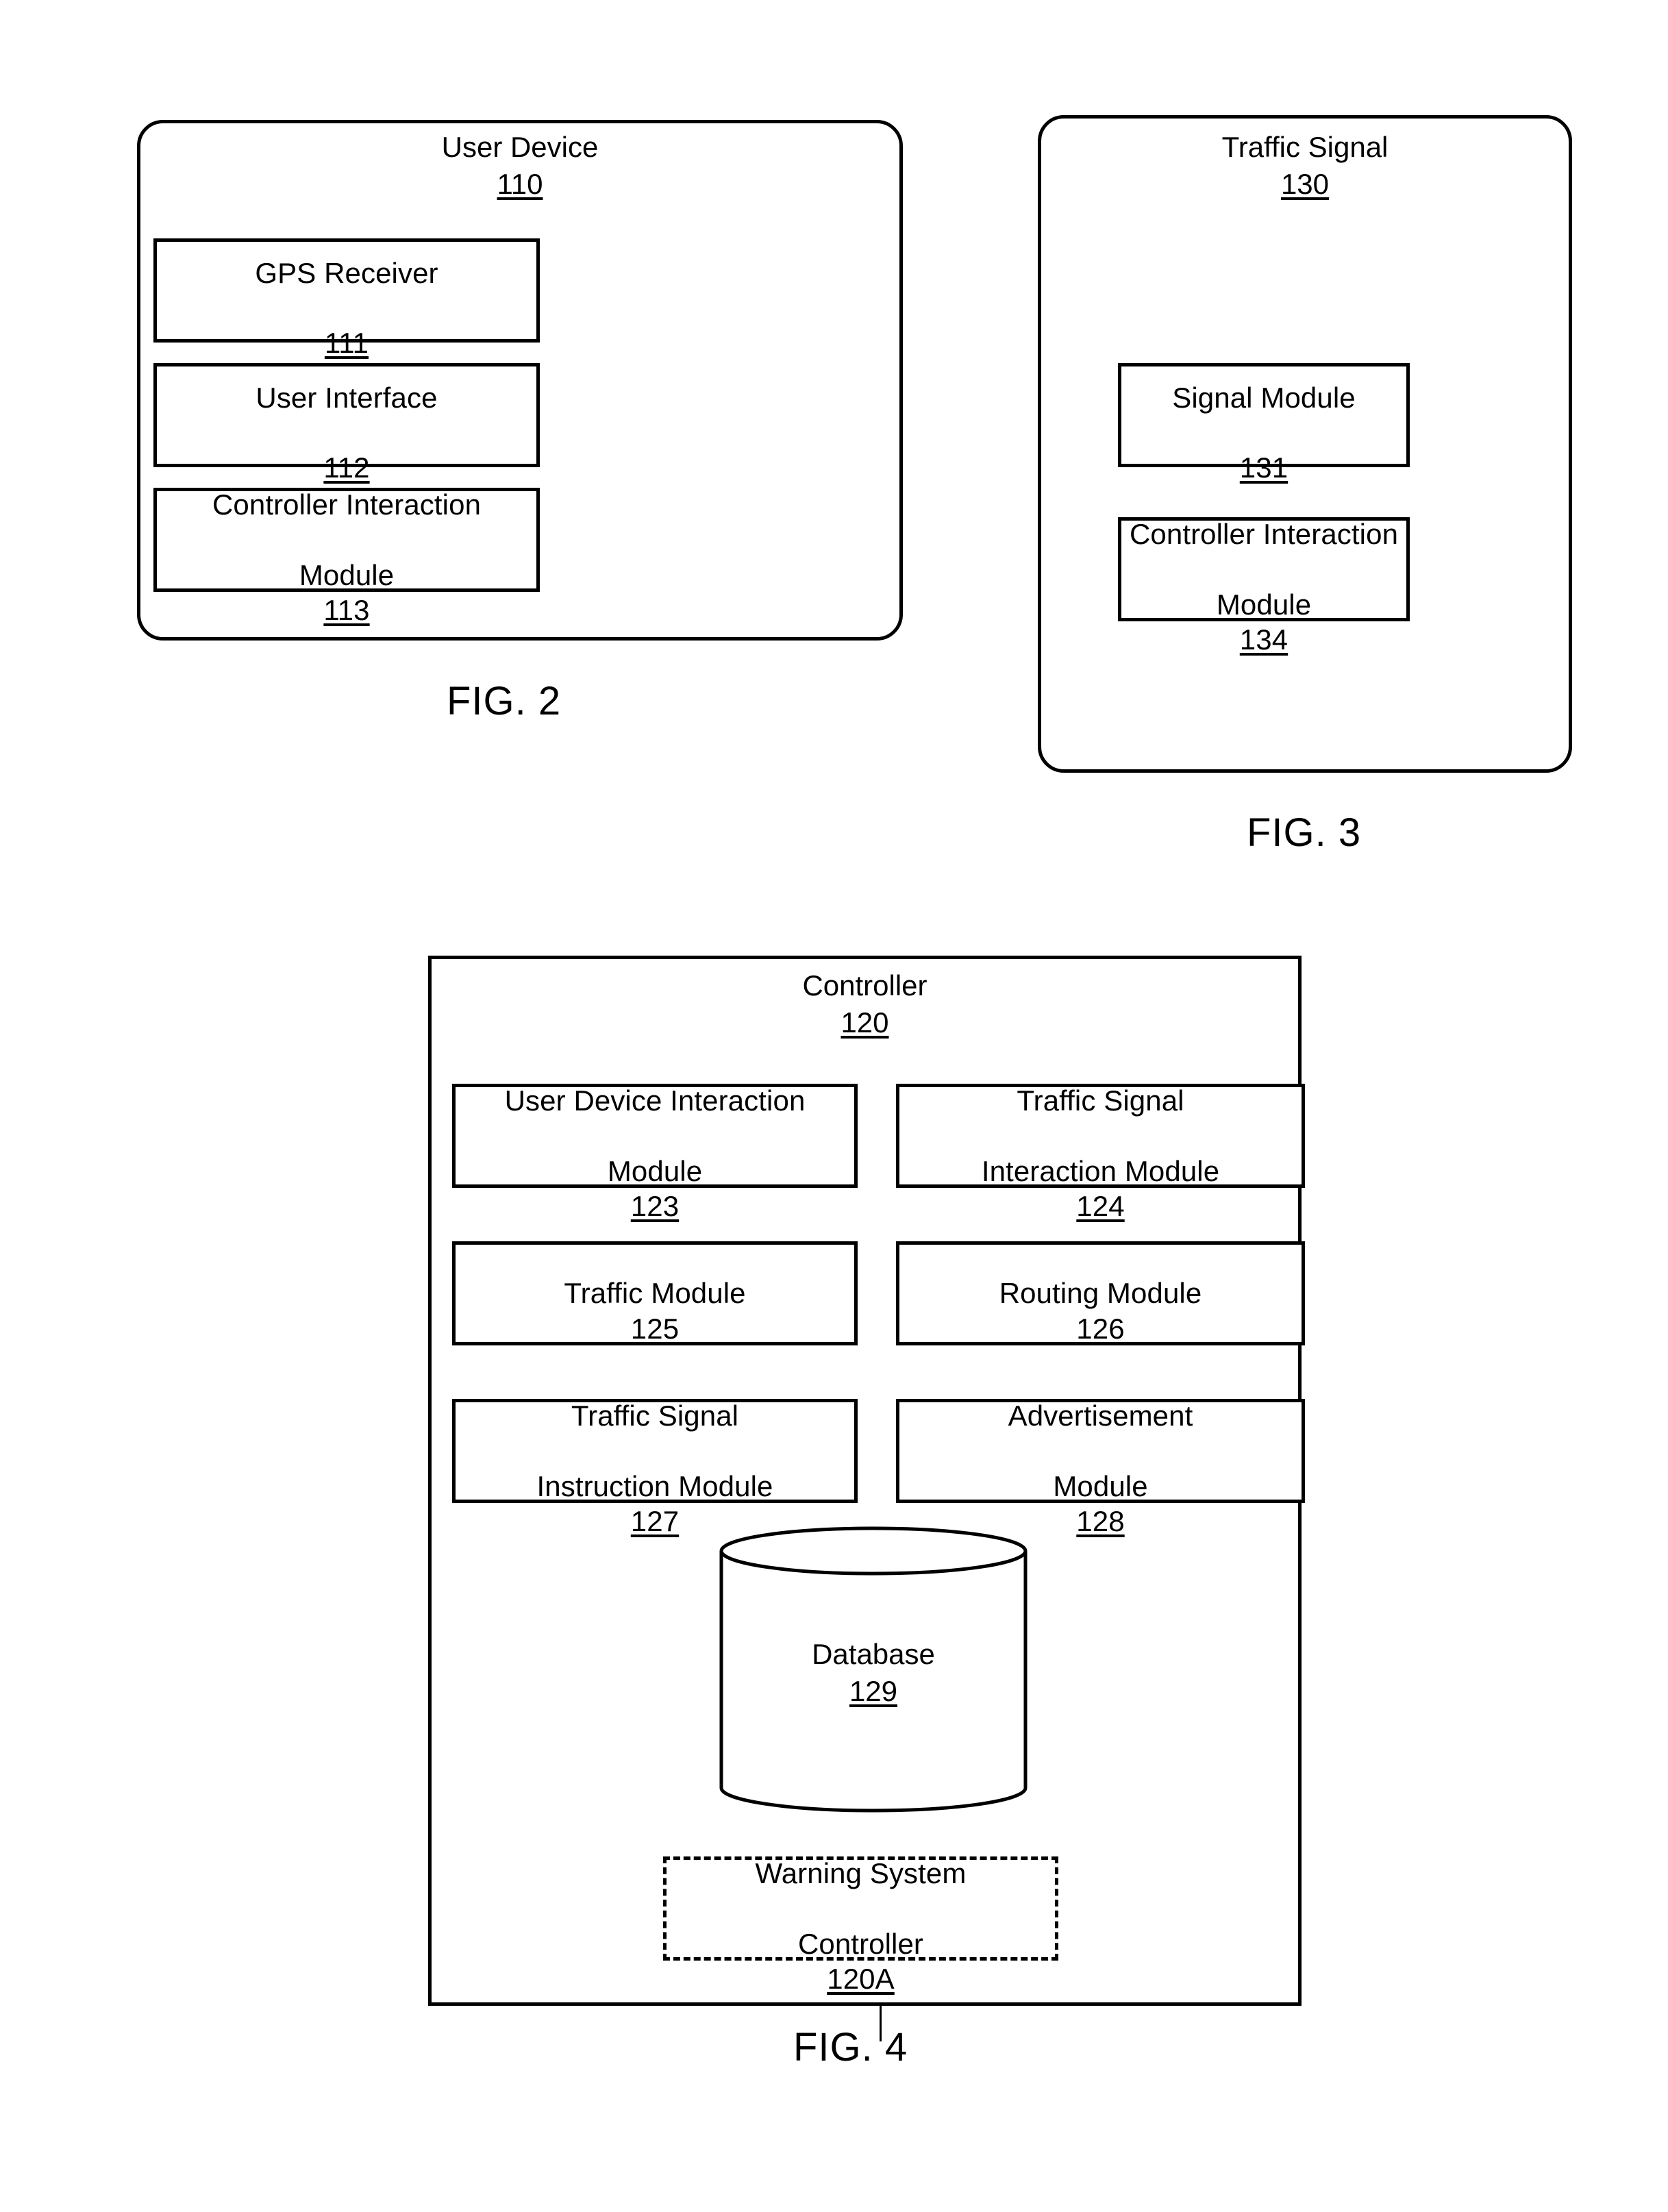  I want to click on fig4-module-traffic-line2: Traffic Module, so click(655, 1293).